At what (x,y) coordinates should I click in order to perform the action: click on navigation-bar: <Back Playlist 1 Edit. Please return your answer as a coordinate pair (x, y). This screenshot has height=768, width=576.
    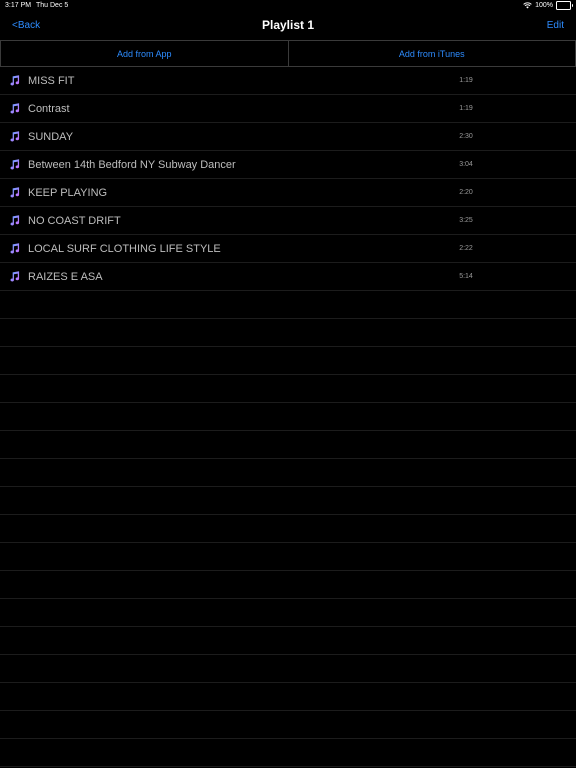
    Looking at the image, I should click on (288, 26).